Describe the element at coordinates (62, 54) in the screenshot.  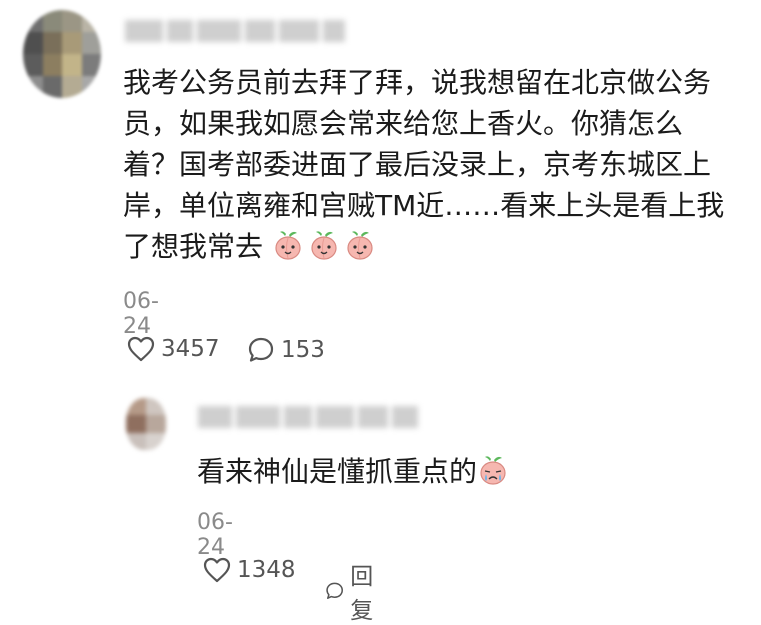
I see `user-avatar` at that location.